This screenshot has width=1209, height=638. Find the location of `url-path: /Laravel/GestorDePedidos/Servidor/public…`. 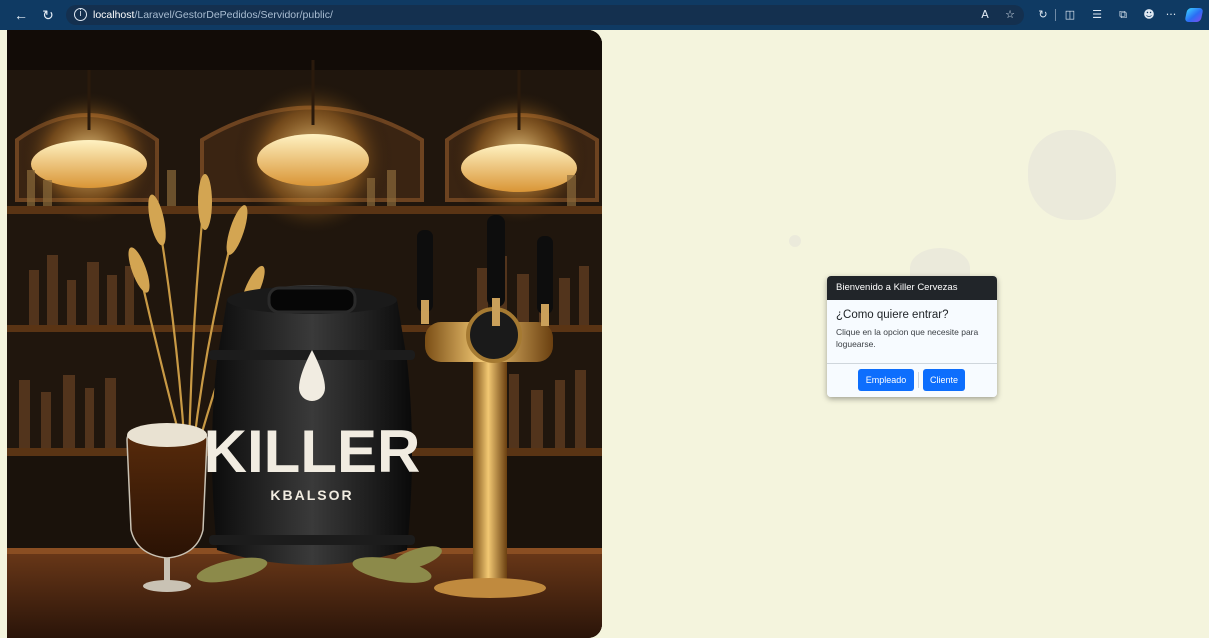

url-path: /Laravel/GestorDePedidos/Servidor/public… is located at coordinates (233, 15).